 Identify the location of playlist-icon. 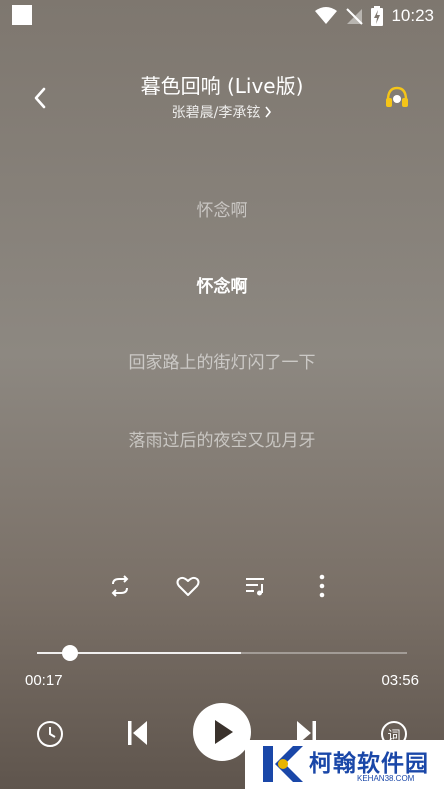
(255, 587).